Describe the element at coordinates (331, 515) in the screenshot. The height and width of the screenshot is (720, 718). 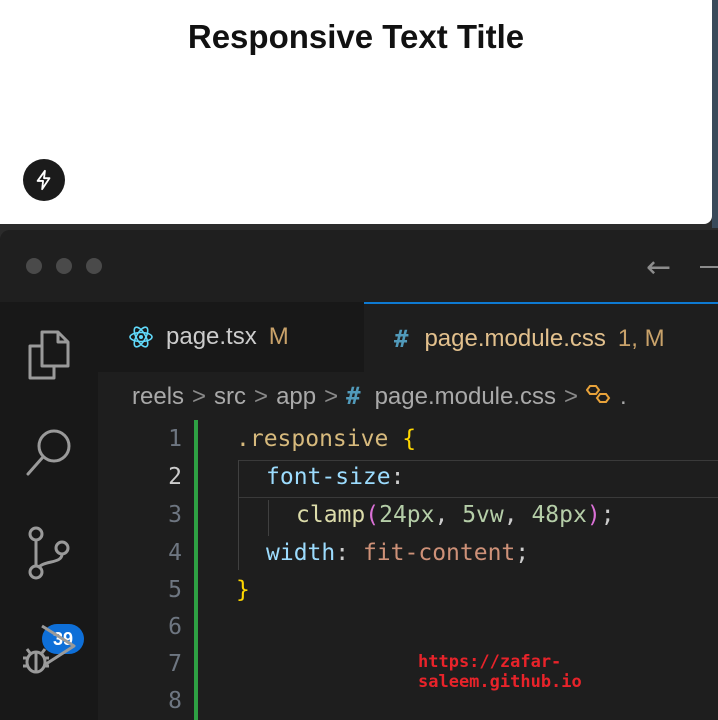
I see `css-function: clamp` at that location.